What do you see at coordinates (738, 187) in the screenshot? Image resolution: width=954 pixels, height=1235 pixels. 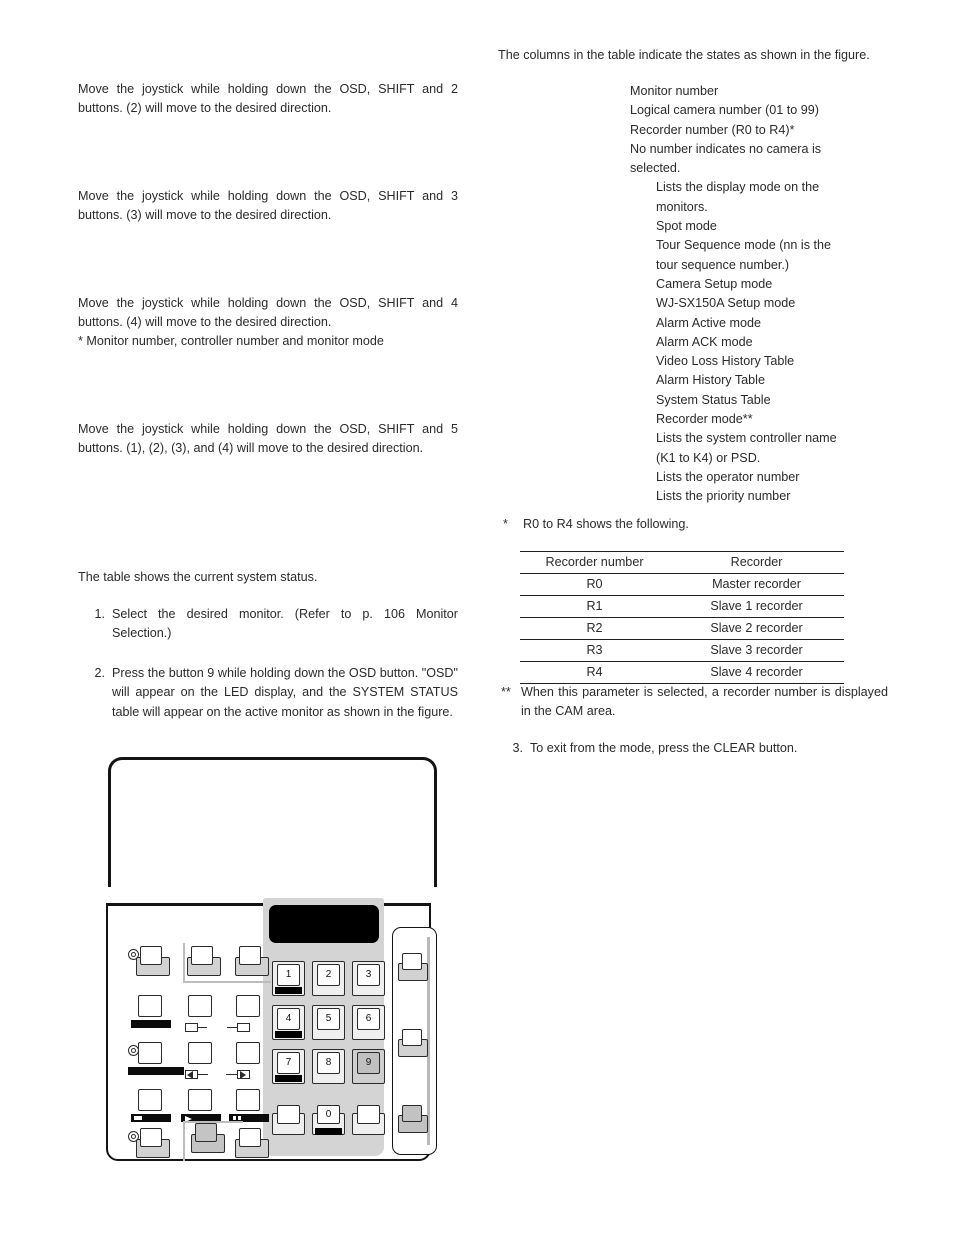 I see `state-line: Lists the display mode on the` at bounding box center [738, 187].